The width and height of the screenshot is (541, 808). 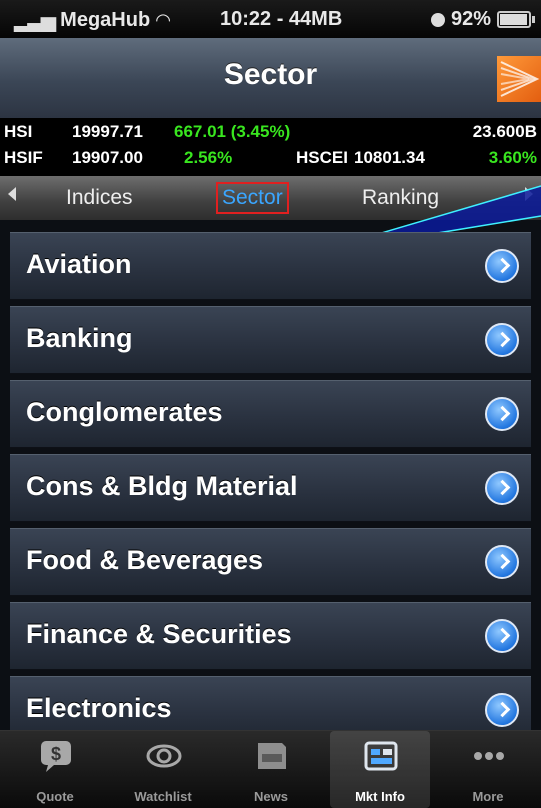 What do you see at coordinates (270, 562) in the screenshot?
I see `list-item: Food & Beverages` at bounding box center [270, 562].